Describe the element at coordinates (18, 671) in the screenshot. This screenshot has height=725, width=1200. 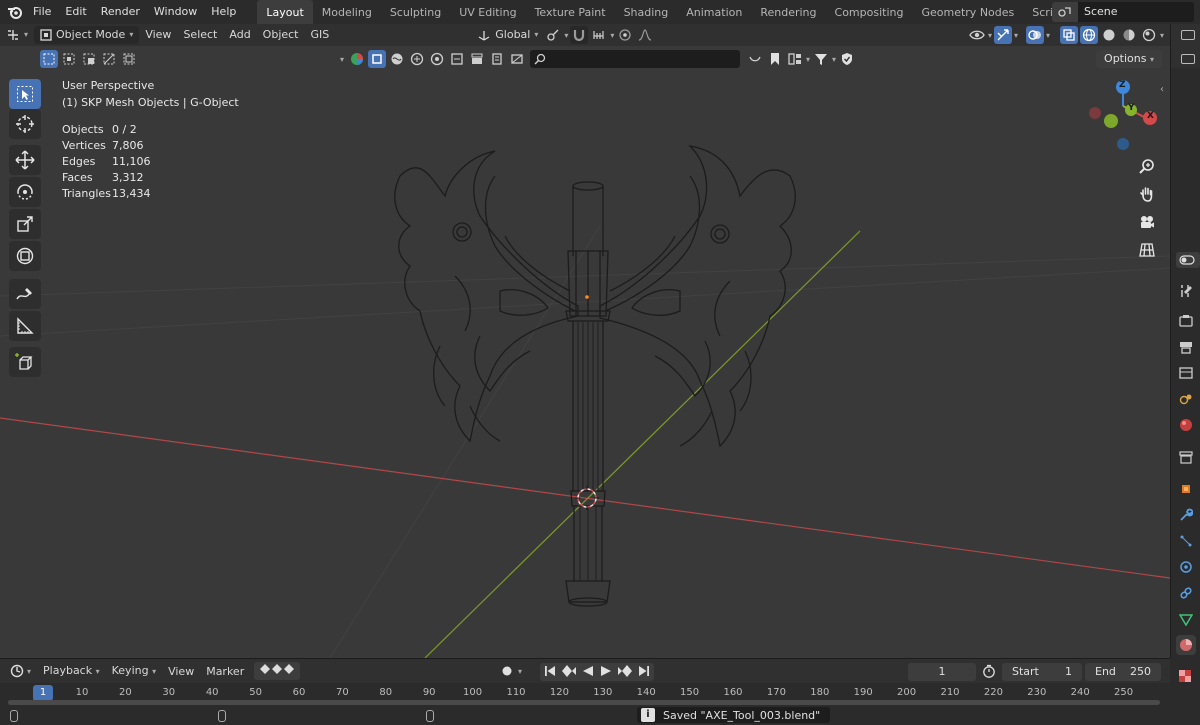
I see `timeline-editor-type: ▾` at that location.